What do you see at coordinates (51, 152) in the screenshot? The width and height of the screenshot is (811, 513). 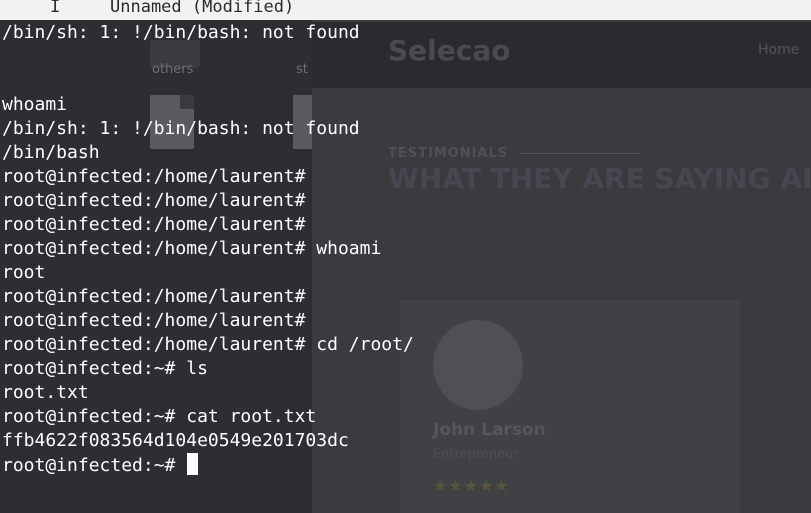 I see `terminal-line: /bin/bash` at bounding box center [51, 152].